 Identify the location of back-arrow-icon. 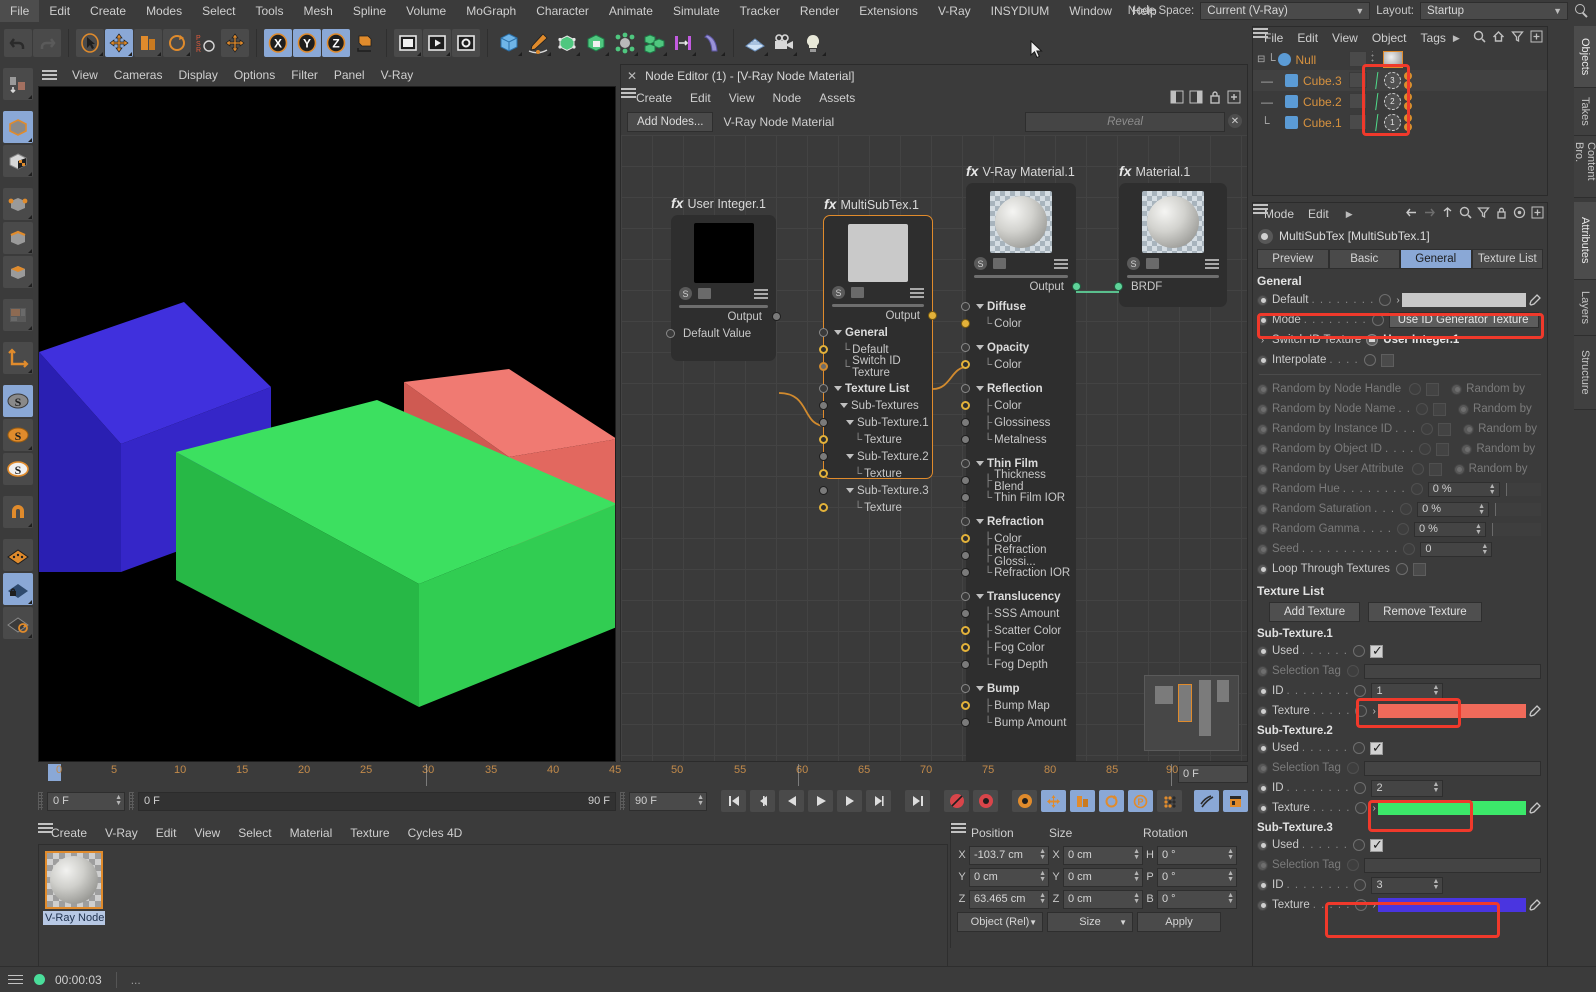
(1411, 212).